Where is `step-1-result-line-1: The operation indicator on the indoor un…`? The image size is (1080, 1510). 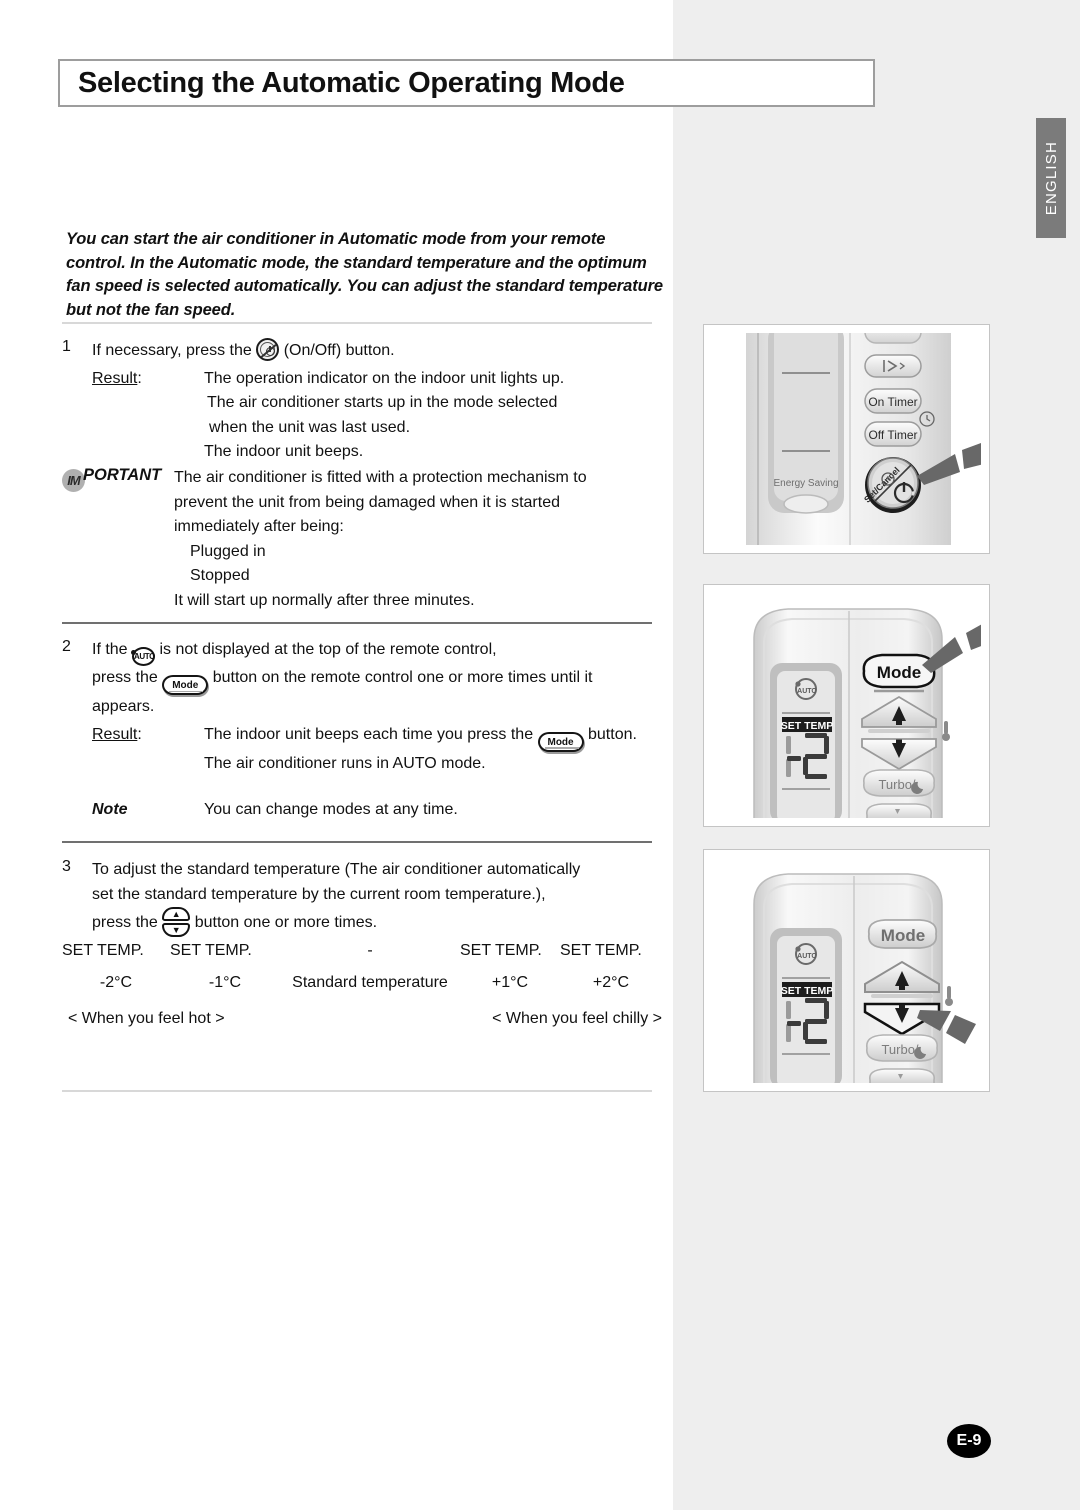 step-1-result-line-1: The operation indicator on the indoor un… is located at coordinates (384, 378).